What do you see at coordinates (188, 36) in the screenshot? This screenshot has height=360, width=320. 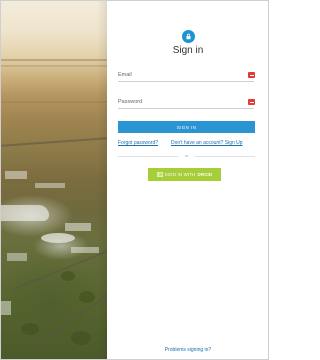 I see `lock-icon` at bounding box center [188, 36].